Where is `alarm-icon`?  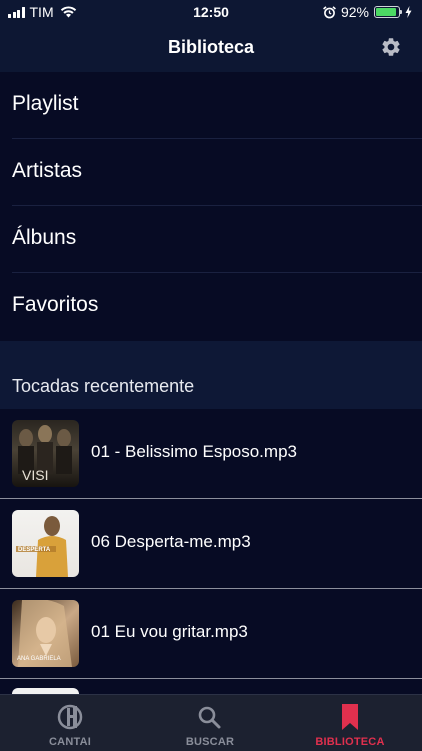
alarm-icon is located at coordinates (329, 11).